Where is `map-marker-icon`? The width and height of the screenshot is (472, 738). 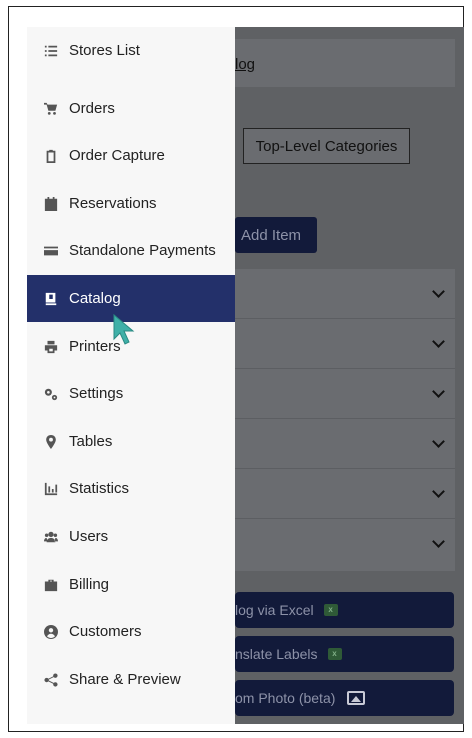
map-marker-icon is located at coordinates (51, 442).